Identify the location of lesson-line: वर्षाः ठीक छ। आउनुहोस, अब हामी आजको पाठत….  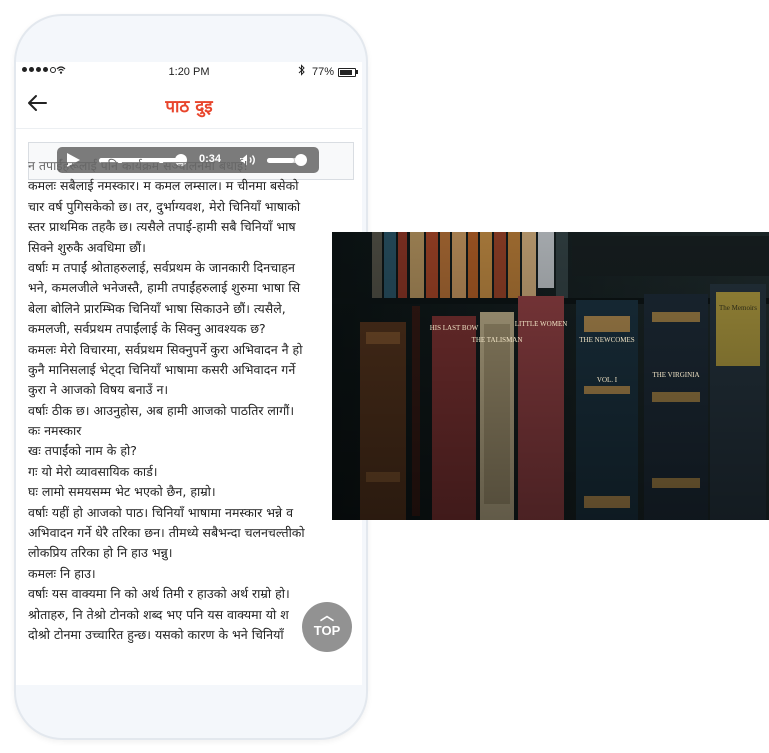
(161, 410).